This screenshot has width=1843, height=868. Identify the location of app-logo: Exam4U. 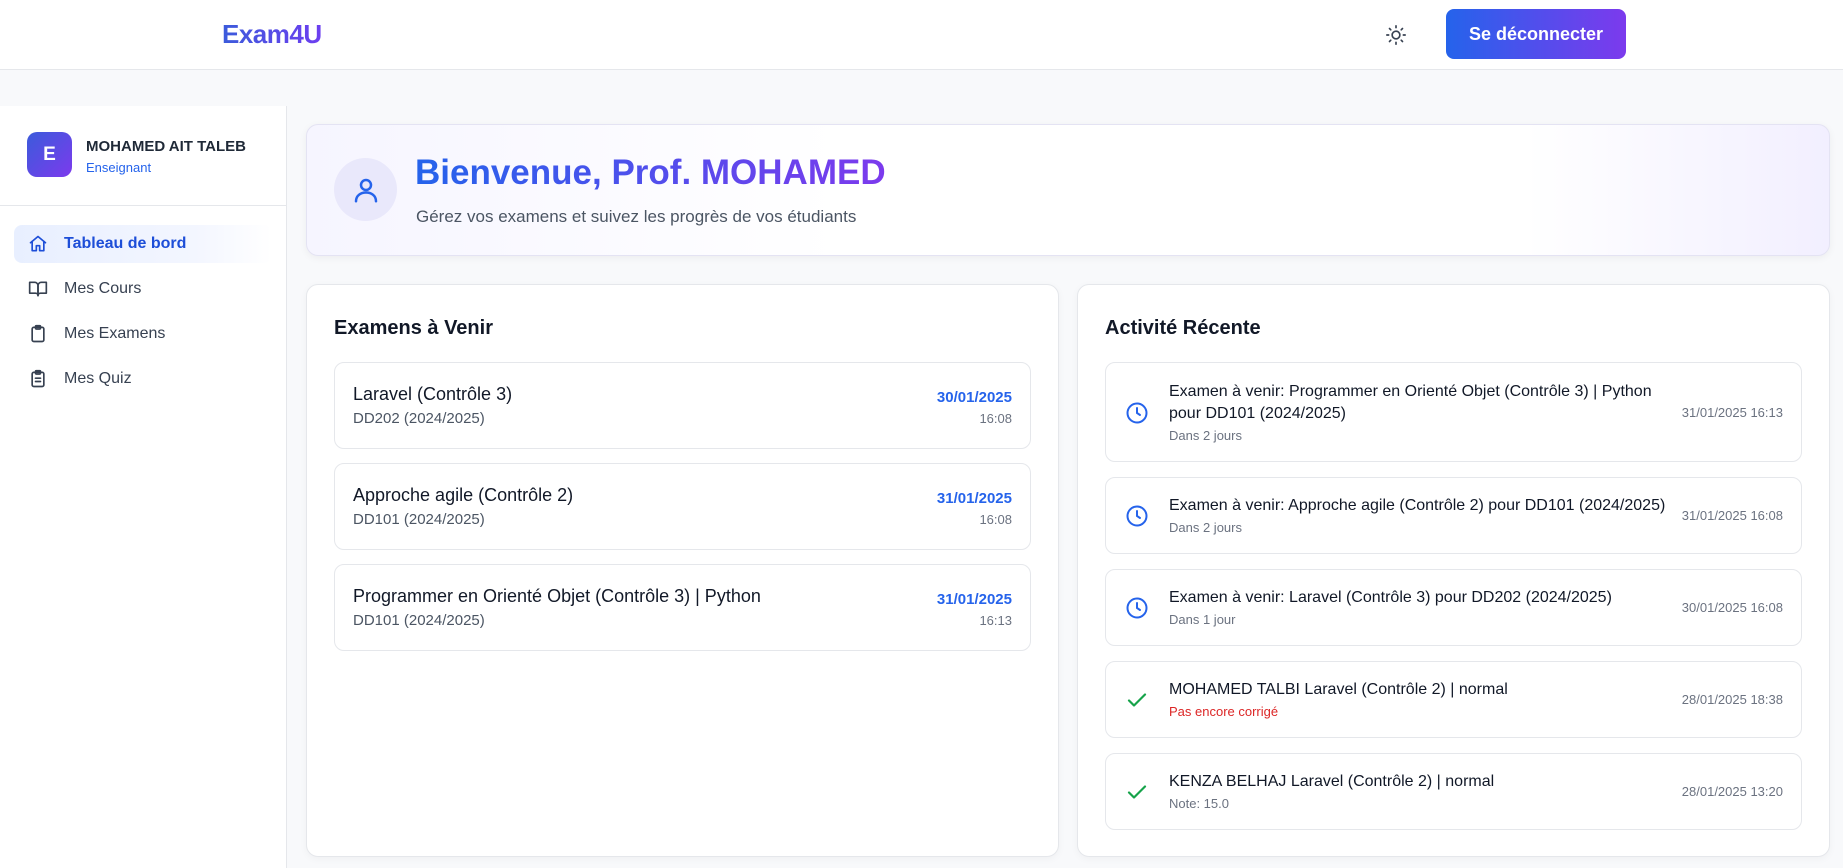
(272, 34).